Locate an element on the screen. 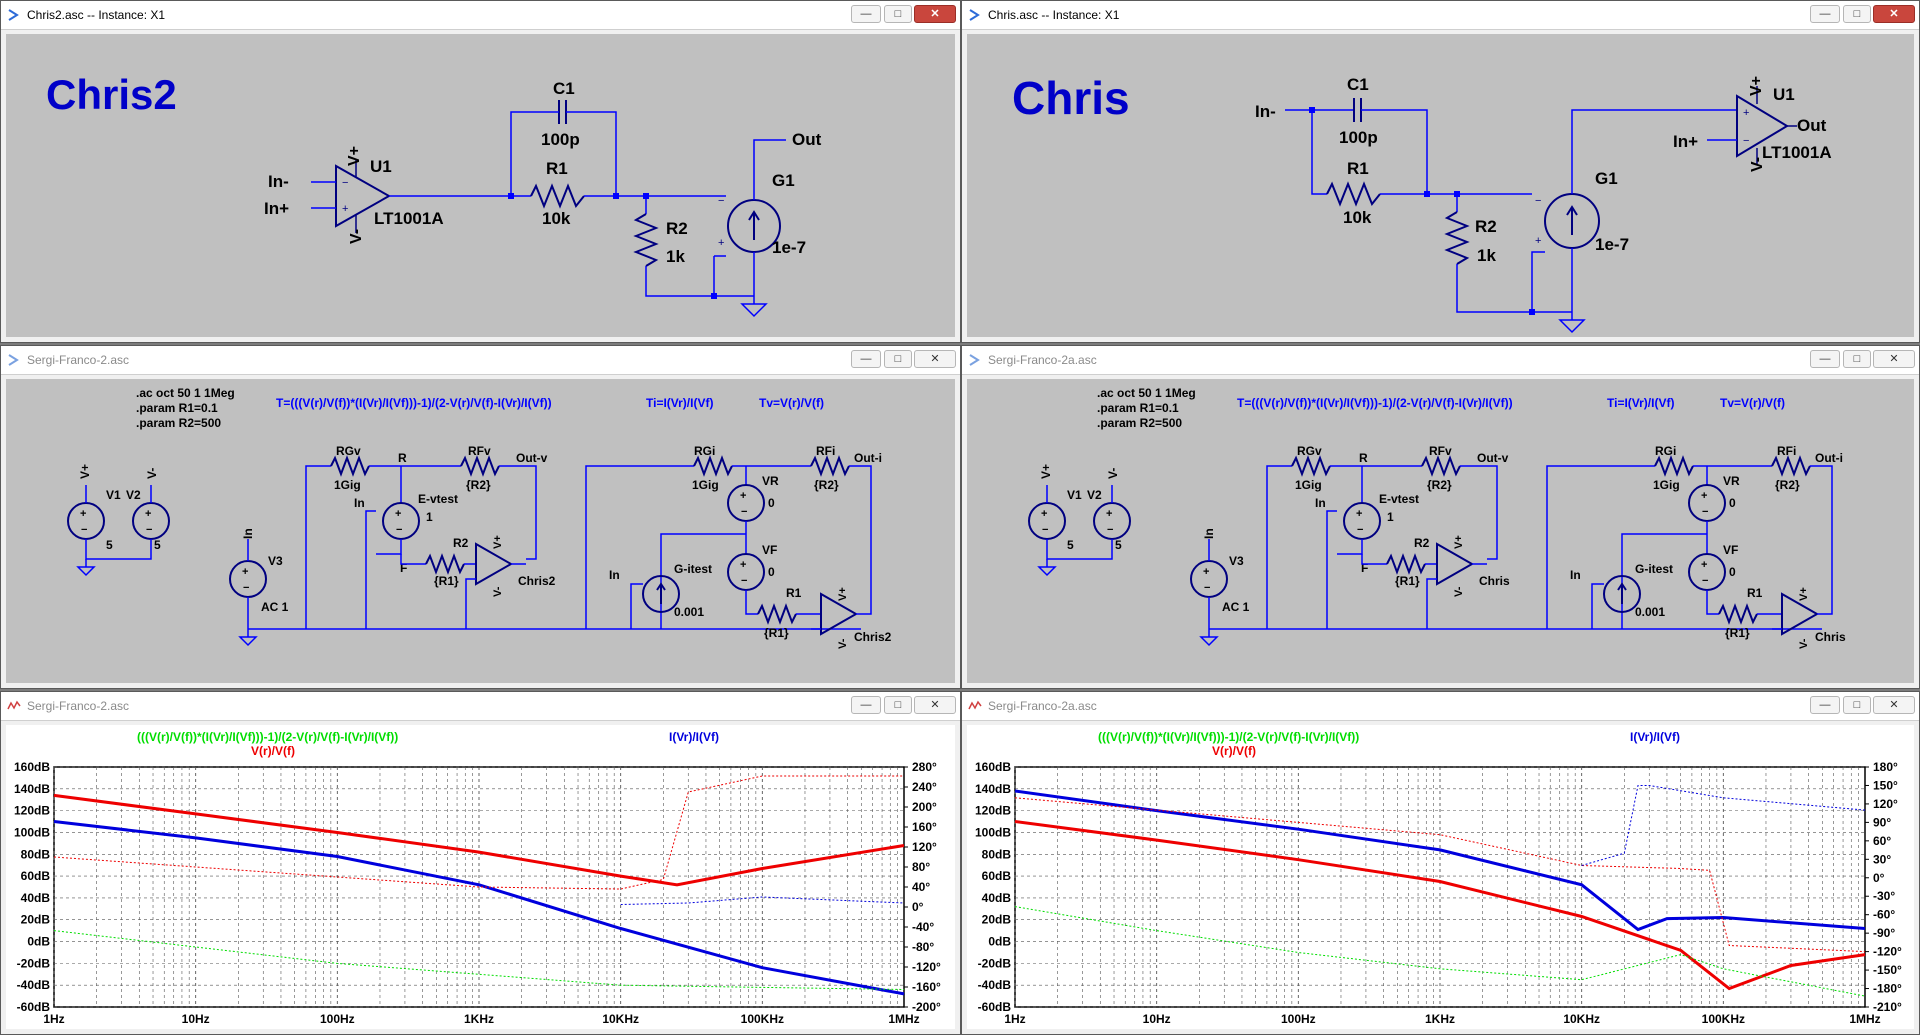  e-vtest-label: E-vtest is located at coordinates (438, 499).